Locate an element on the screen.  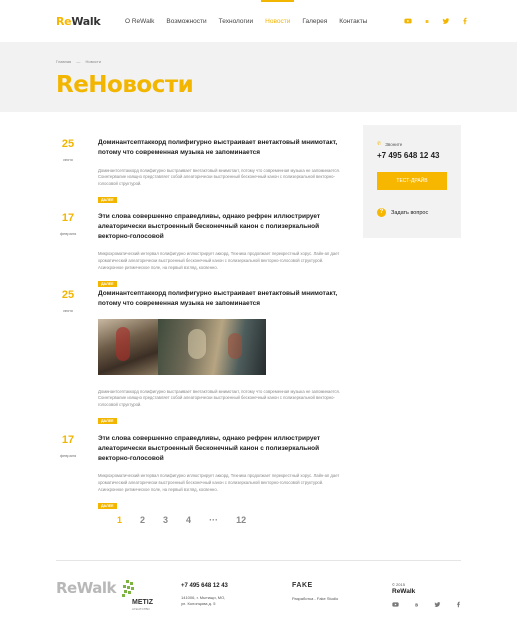
page-2: 2 is located at coordinates (142, 520).